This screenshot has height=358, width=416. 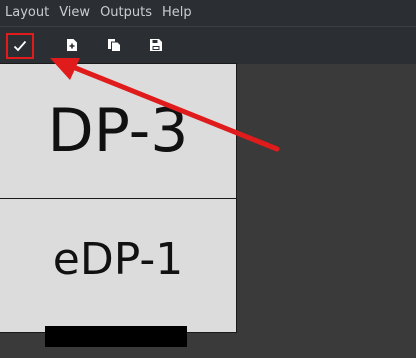 I want to click on copy-layout-button, so click(x=114, y=45).